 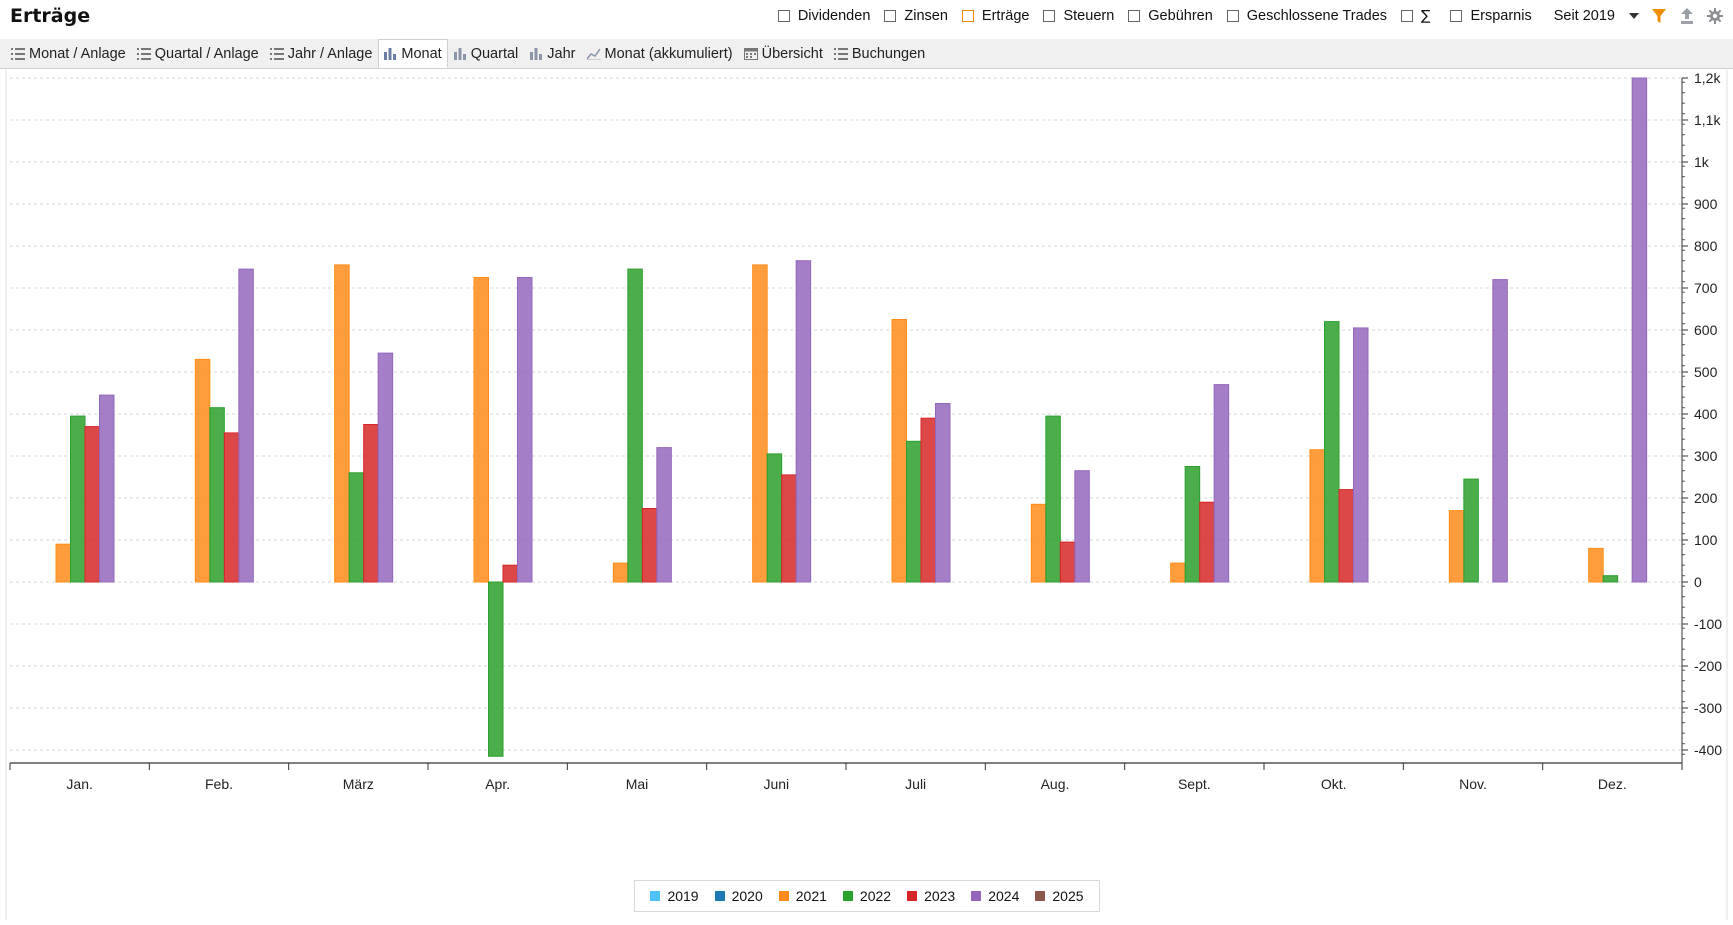 I want to click on filter-label: Erträge, so click(x=1005, y=16).